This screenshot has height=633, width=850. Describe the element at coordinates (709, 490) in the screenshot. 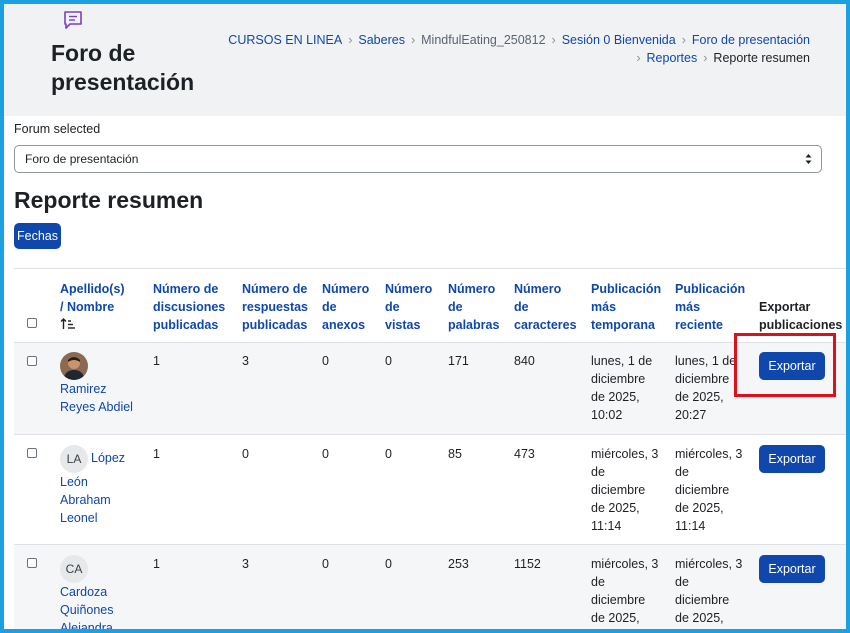

I see `latest-post-date: miércoles, 3 de diciembre de 2025, 11:14` at that location.